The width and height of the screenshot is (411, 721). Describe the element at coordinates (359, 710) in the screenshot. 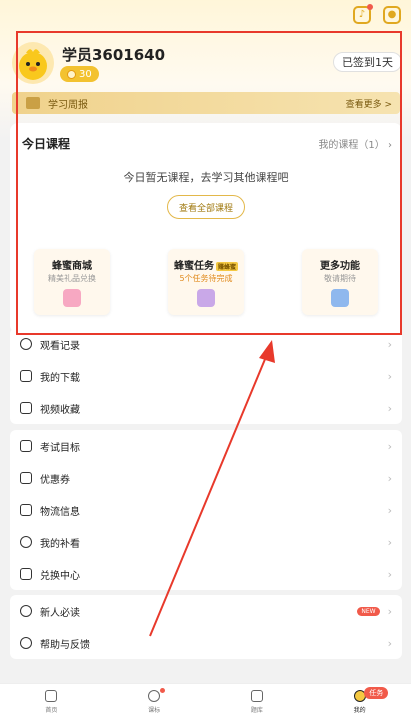

I see `tab-label: 我的` at that location.